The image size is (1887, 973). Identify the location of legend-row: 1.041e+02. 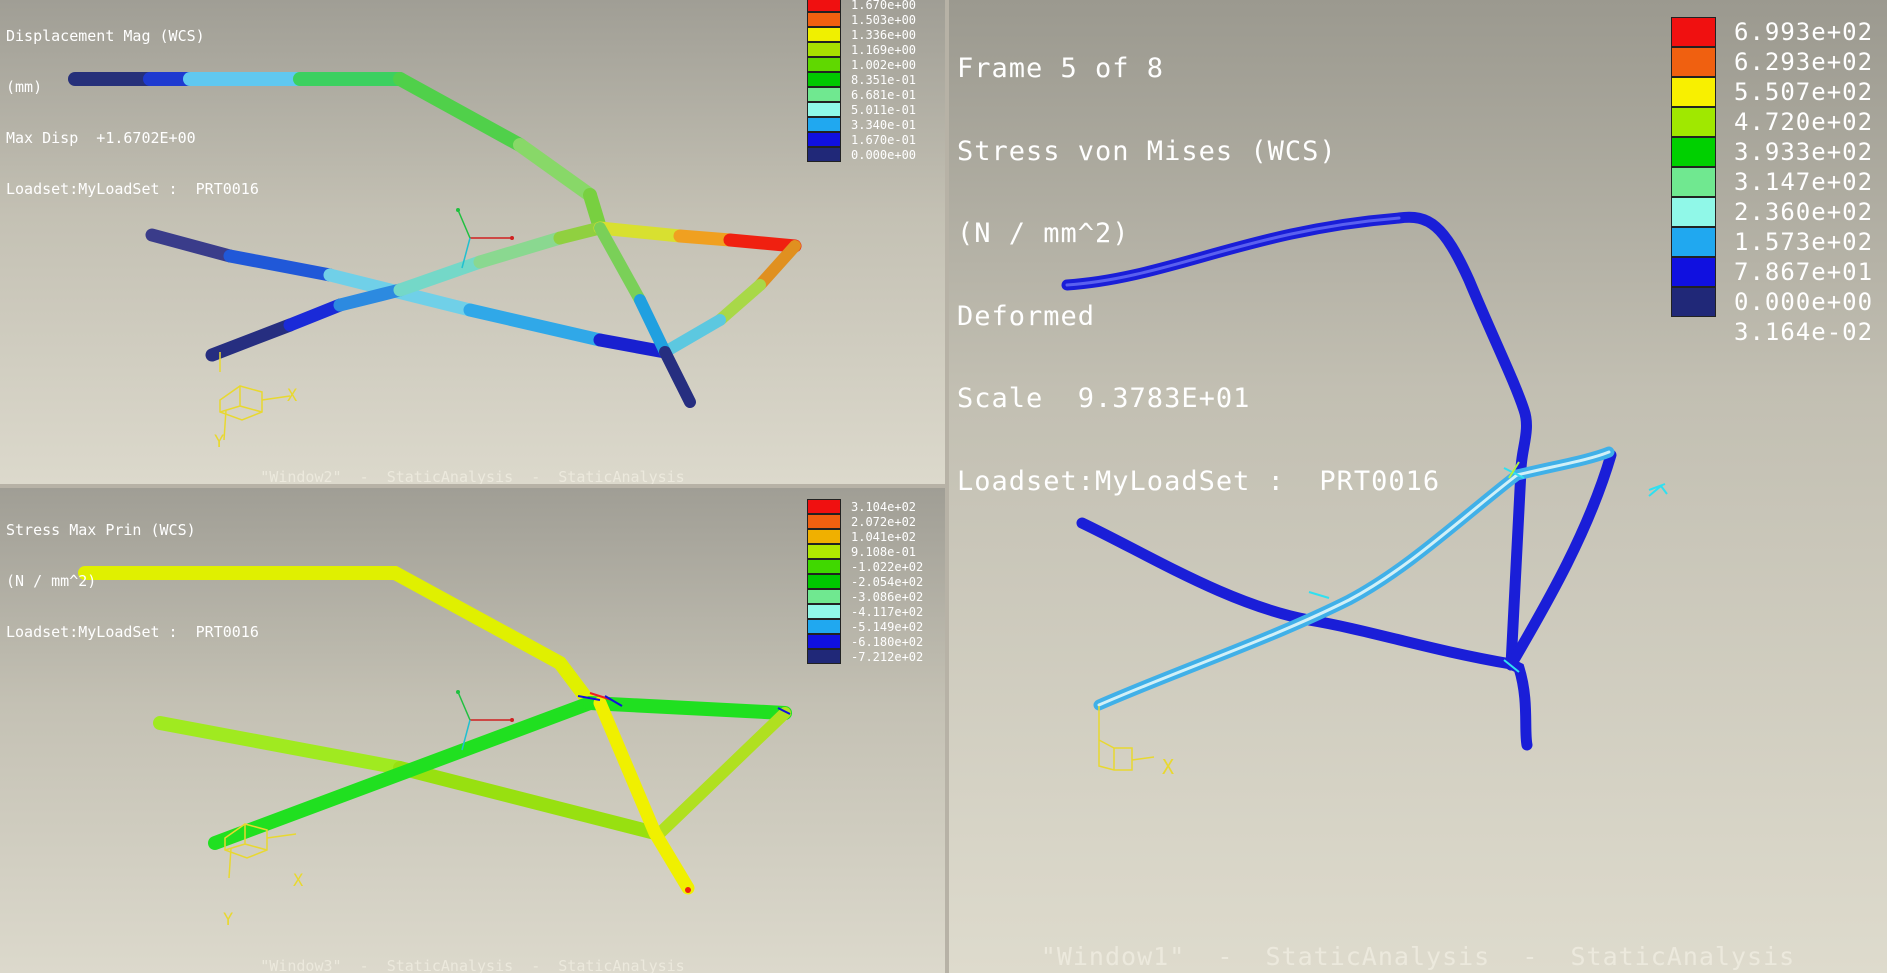
(865, 536).